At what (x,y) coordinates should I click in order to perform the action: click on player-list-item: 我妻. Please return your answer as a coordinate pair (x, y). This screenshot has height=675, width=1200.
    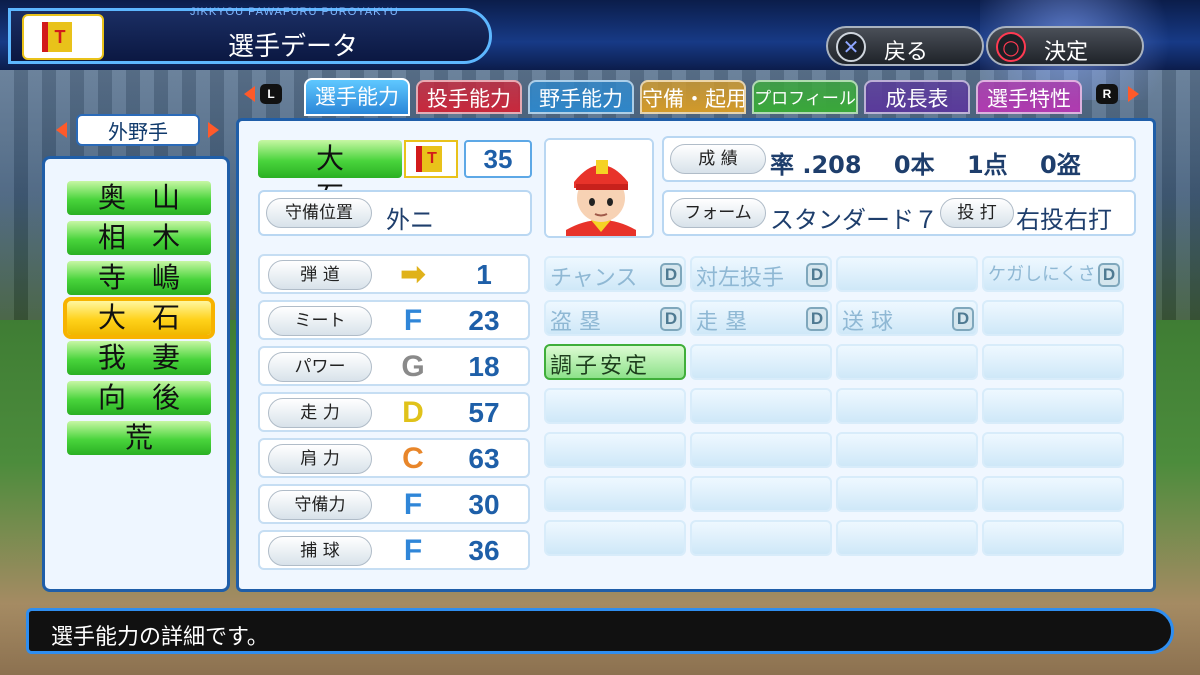
    Looking at the image, I should click on (139, 358).